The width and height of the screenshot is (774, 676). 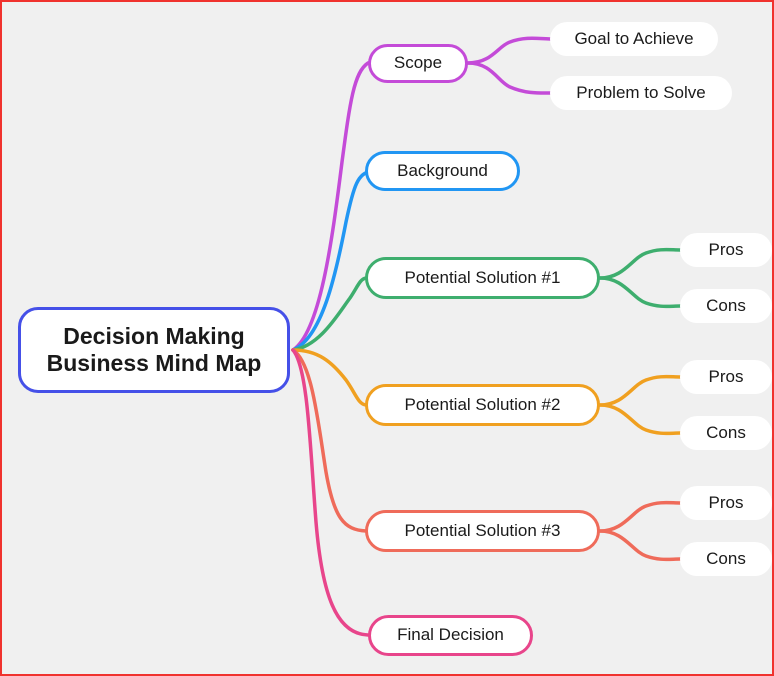 I want to click on edge-root-background, so click(x=332, y=260).